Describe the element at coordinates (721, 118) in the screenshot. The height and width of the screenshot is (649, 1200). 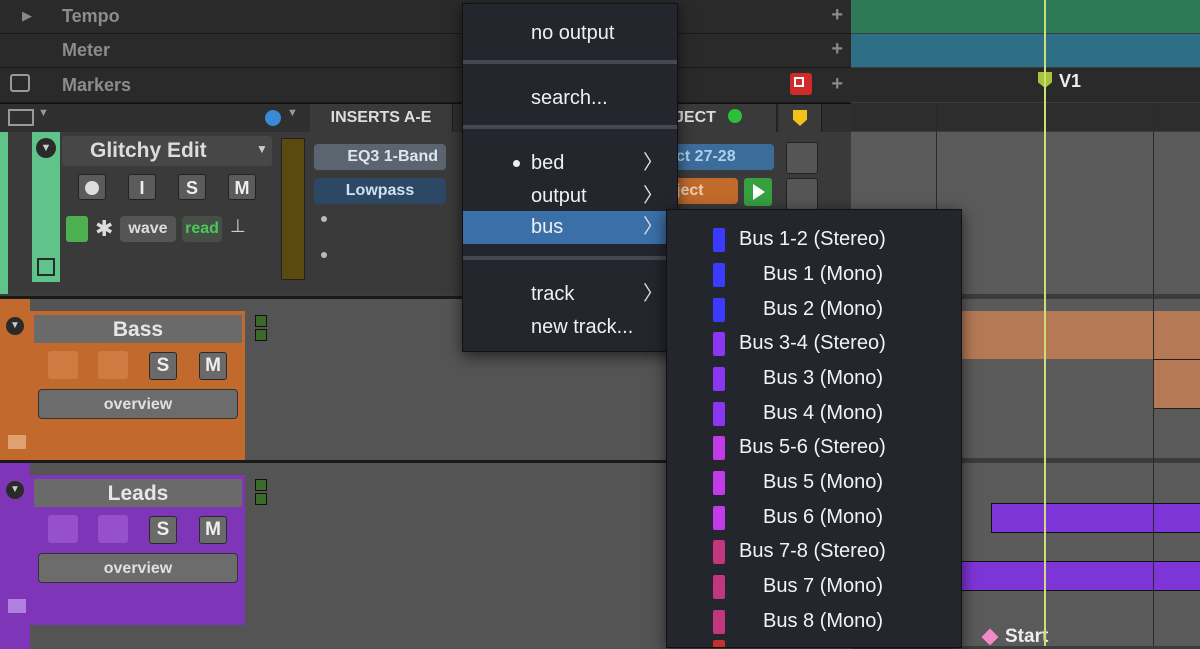
I see `object-header: JECT` at that location.